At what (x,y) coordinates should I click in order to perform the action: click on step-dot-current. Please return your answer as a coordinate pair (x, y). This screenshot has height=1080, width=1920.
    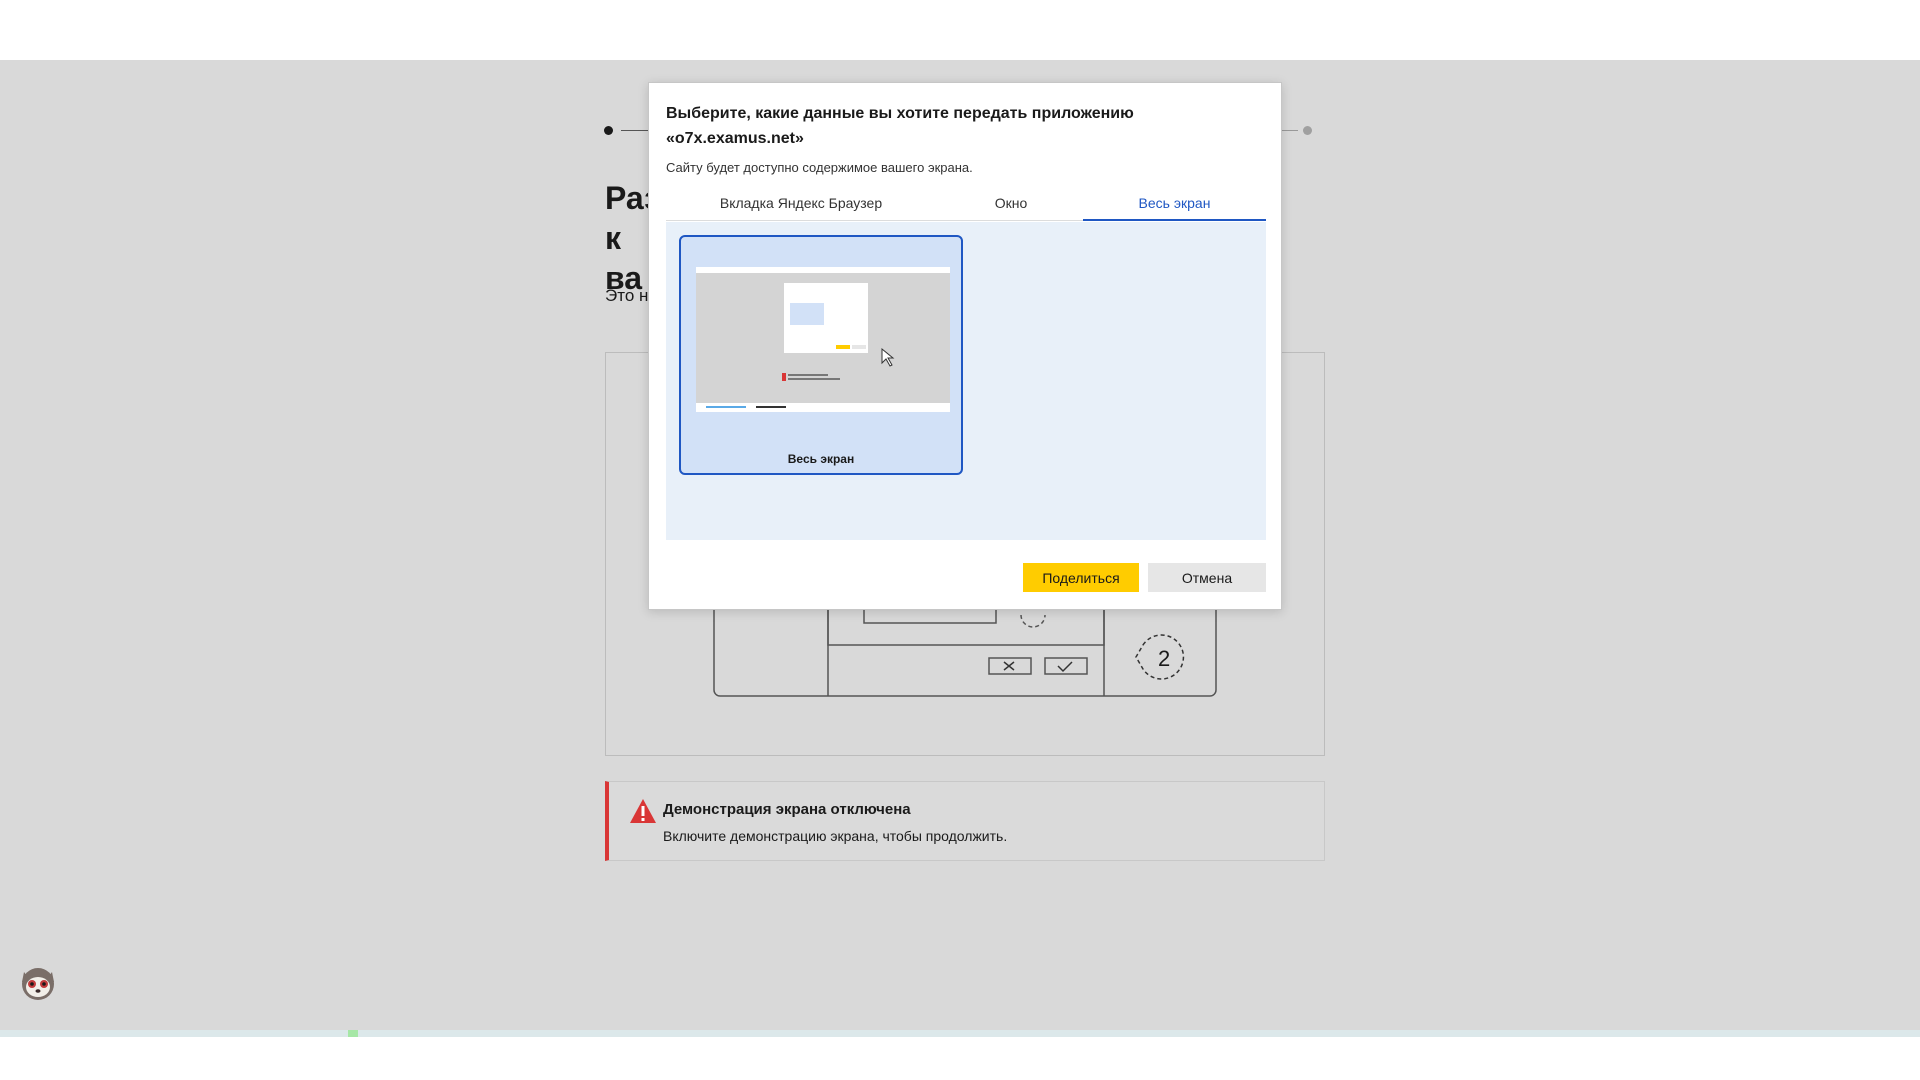
    Looking at the image, I should click on (608, 130).